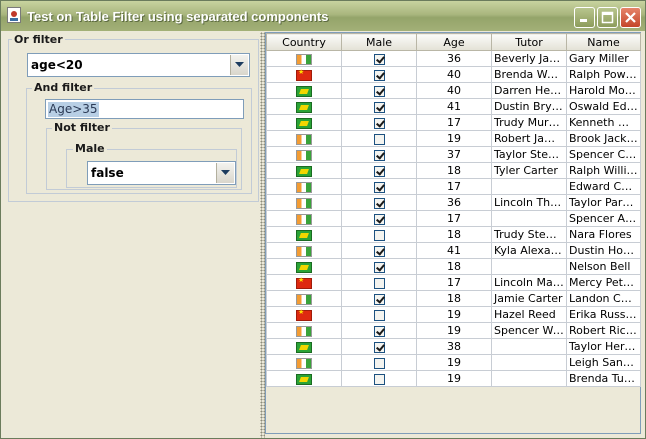  I want to click on name-cell: Mercy Peterson, so click(603, 282).